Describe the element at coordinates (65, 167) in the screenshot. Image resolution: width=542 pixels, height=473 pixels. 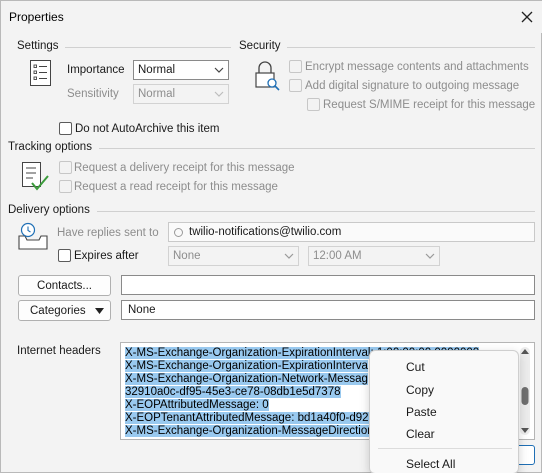
I see `delivery-receipt-checkbox` at that location.